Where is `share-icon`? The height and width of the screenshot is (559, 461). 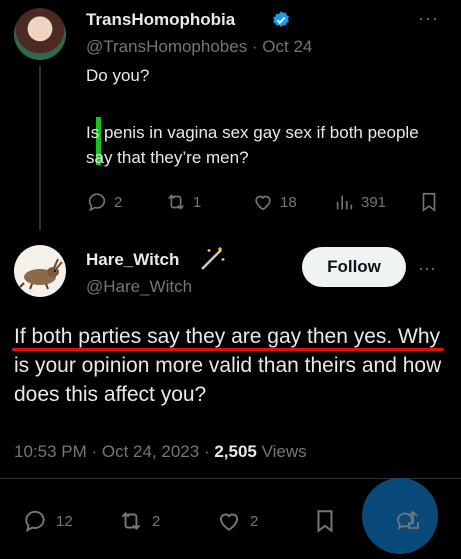
share-icon is located at coordinates (408, 520).